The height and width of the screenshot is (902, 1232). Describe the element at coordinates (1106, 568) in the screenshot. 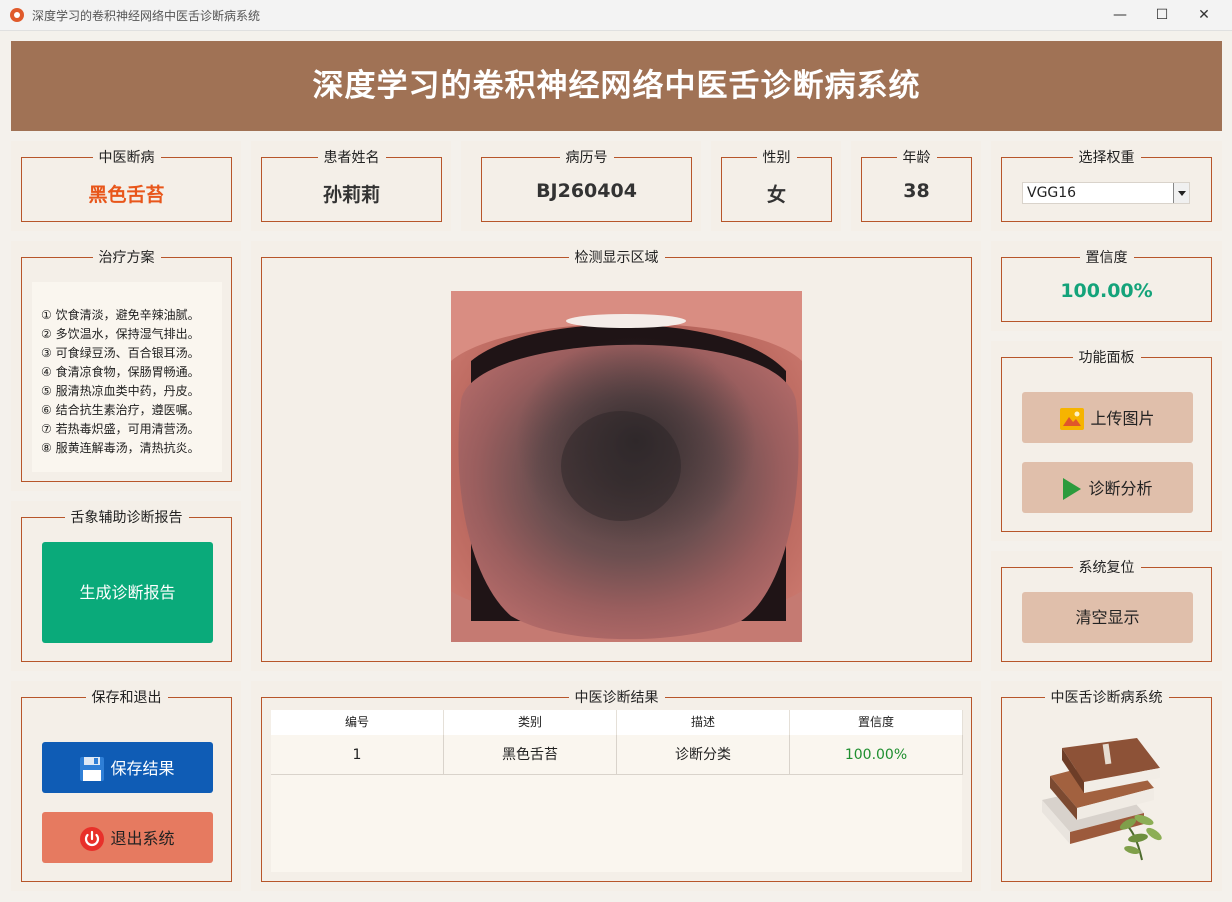

I see `reset-label: 系统复位` at that location.